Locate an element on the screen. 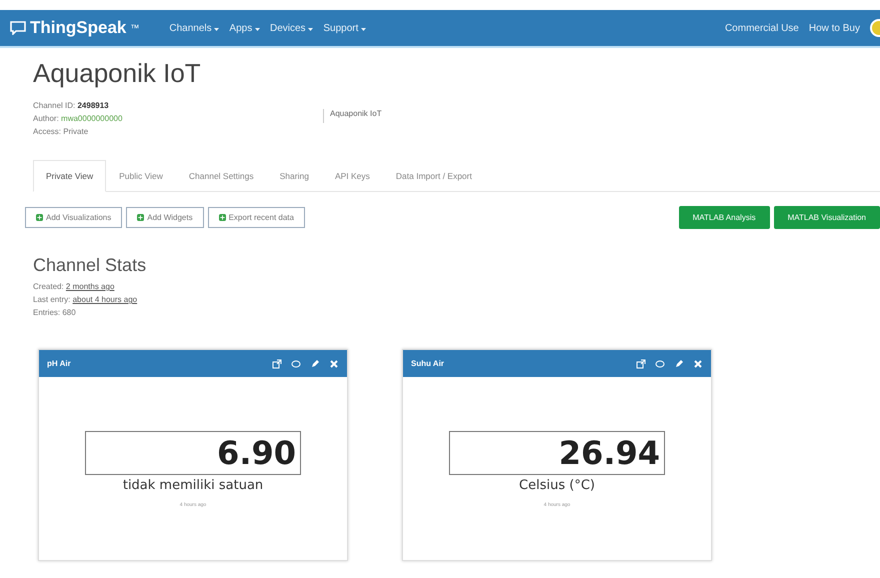 The image size is (880, 578). widget-title: pH Air is located at coordinates (59, 363).